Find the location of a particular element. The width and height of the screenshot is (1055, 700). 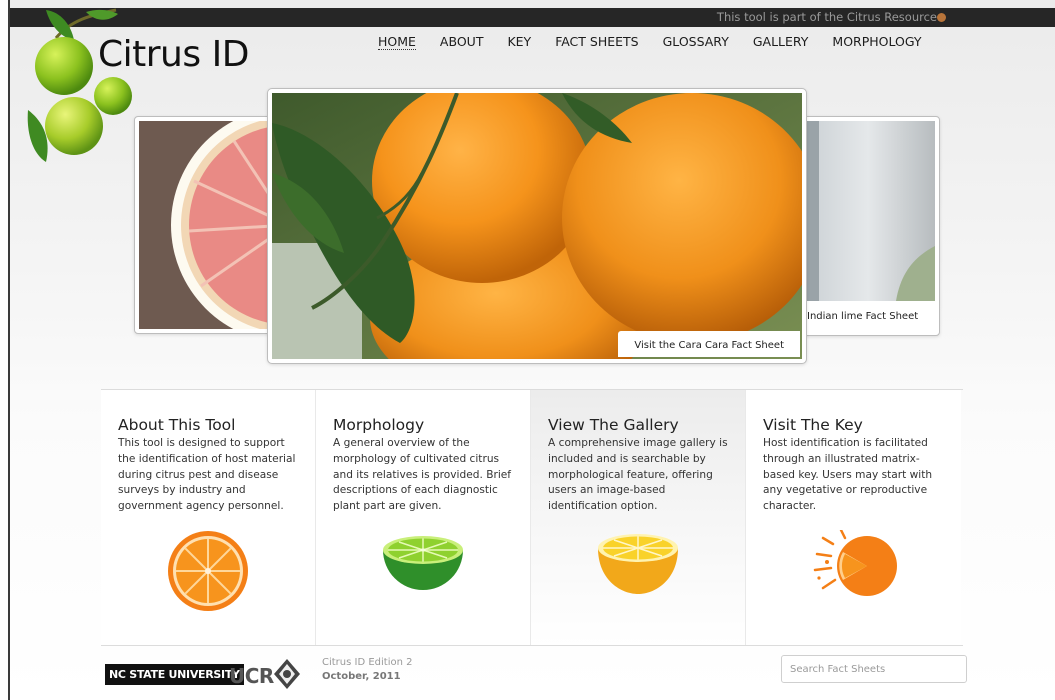

nav-glossary: GLOSSARY is located at coordinates (696, 42).